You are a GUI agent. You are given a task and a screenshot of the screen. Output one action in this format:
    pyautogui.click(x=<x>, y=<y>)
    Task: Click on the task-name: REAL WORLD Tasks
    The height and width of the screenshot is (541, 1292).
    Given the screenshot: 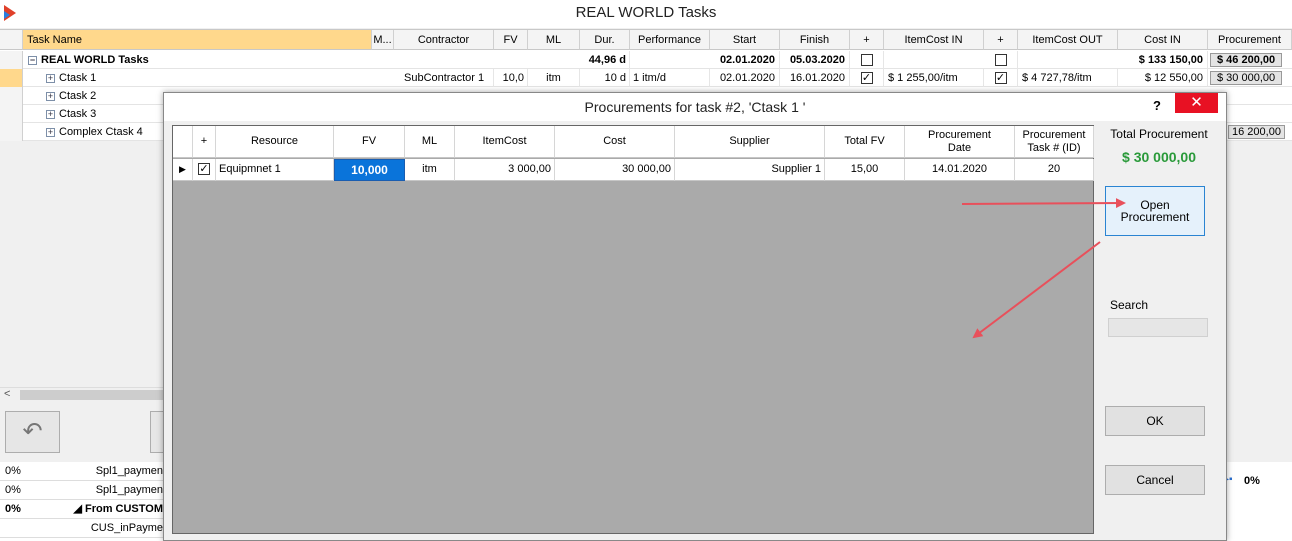 What is the action you would take?
    pyautogui.click(x=95, y=60)
    